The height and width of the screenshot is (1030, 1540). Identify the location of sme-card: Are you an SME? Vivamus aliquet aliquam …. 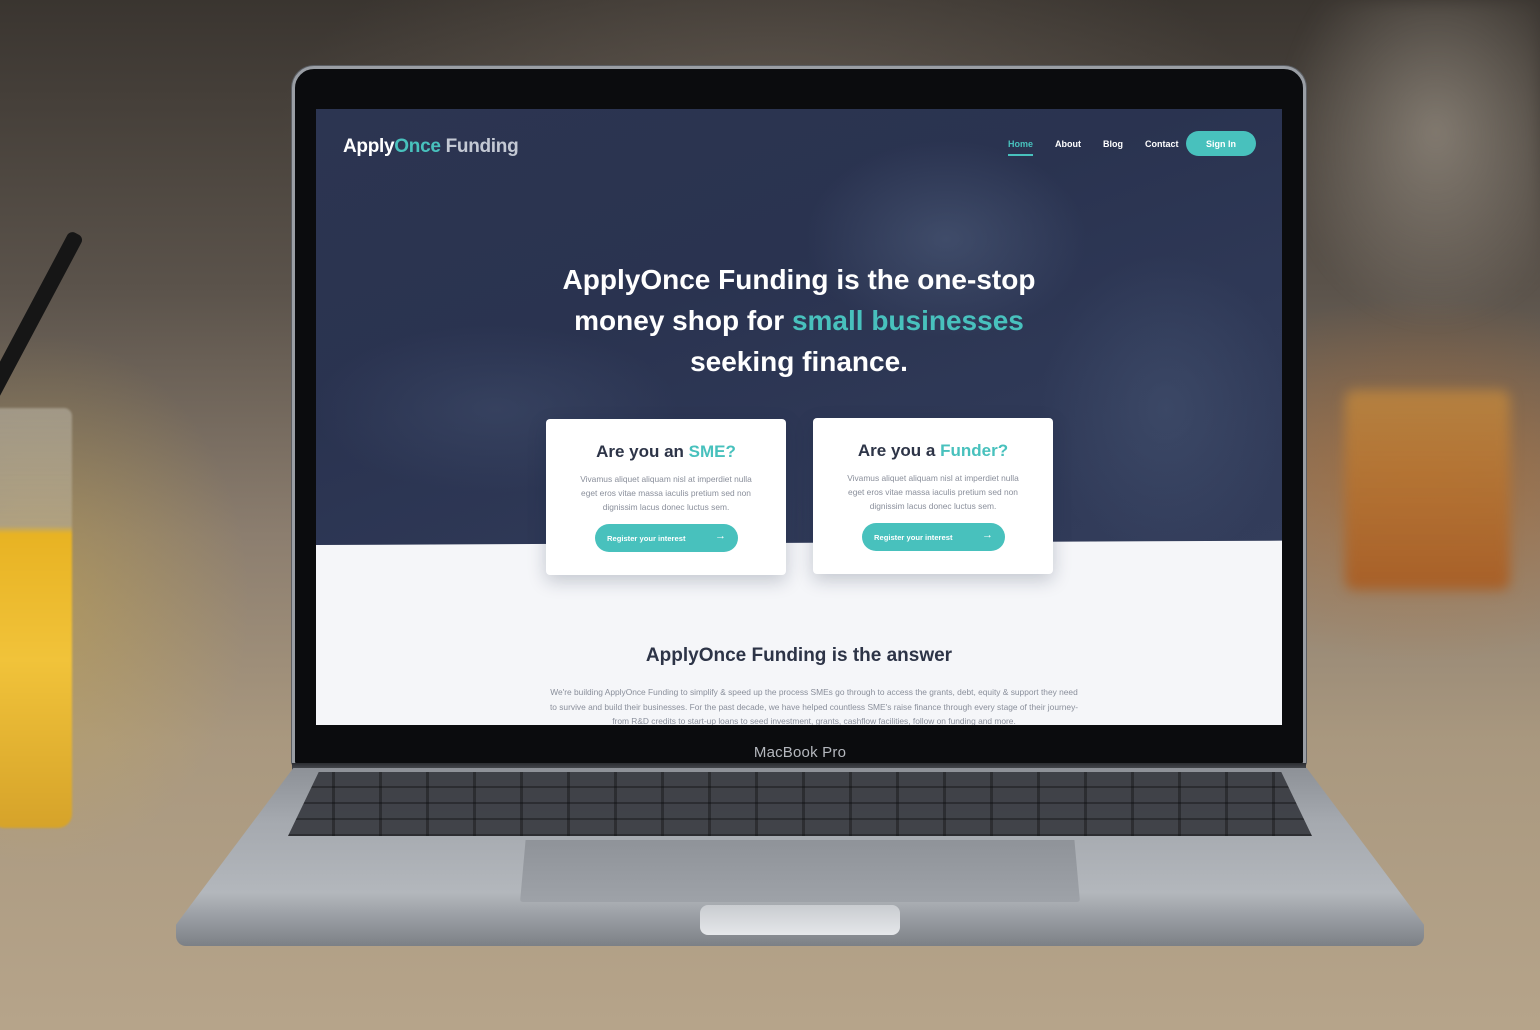
(666, 497).